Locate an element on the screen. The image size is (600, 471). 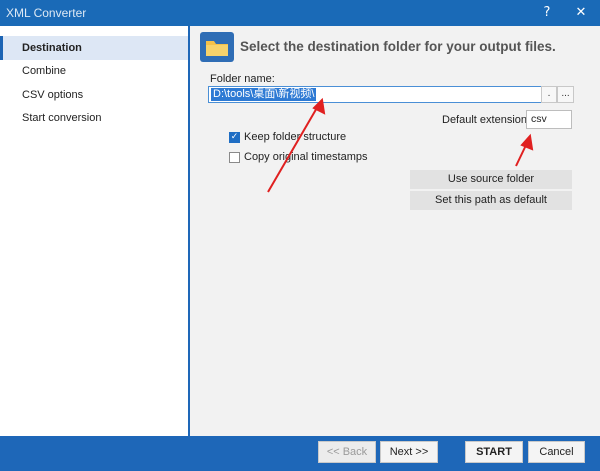
arrow-folder-path is located at coordinates (296, 146).